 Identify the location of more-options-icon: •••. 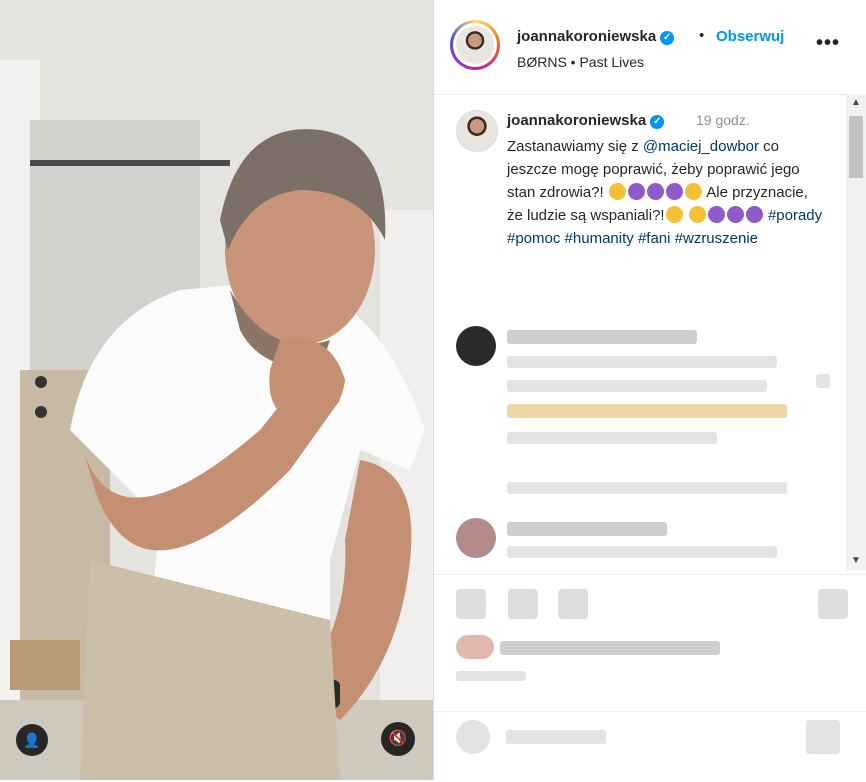
(828, 43).